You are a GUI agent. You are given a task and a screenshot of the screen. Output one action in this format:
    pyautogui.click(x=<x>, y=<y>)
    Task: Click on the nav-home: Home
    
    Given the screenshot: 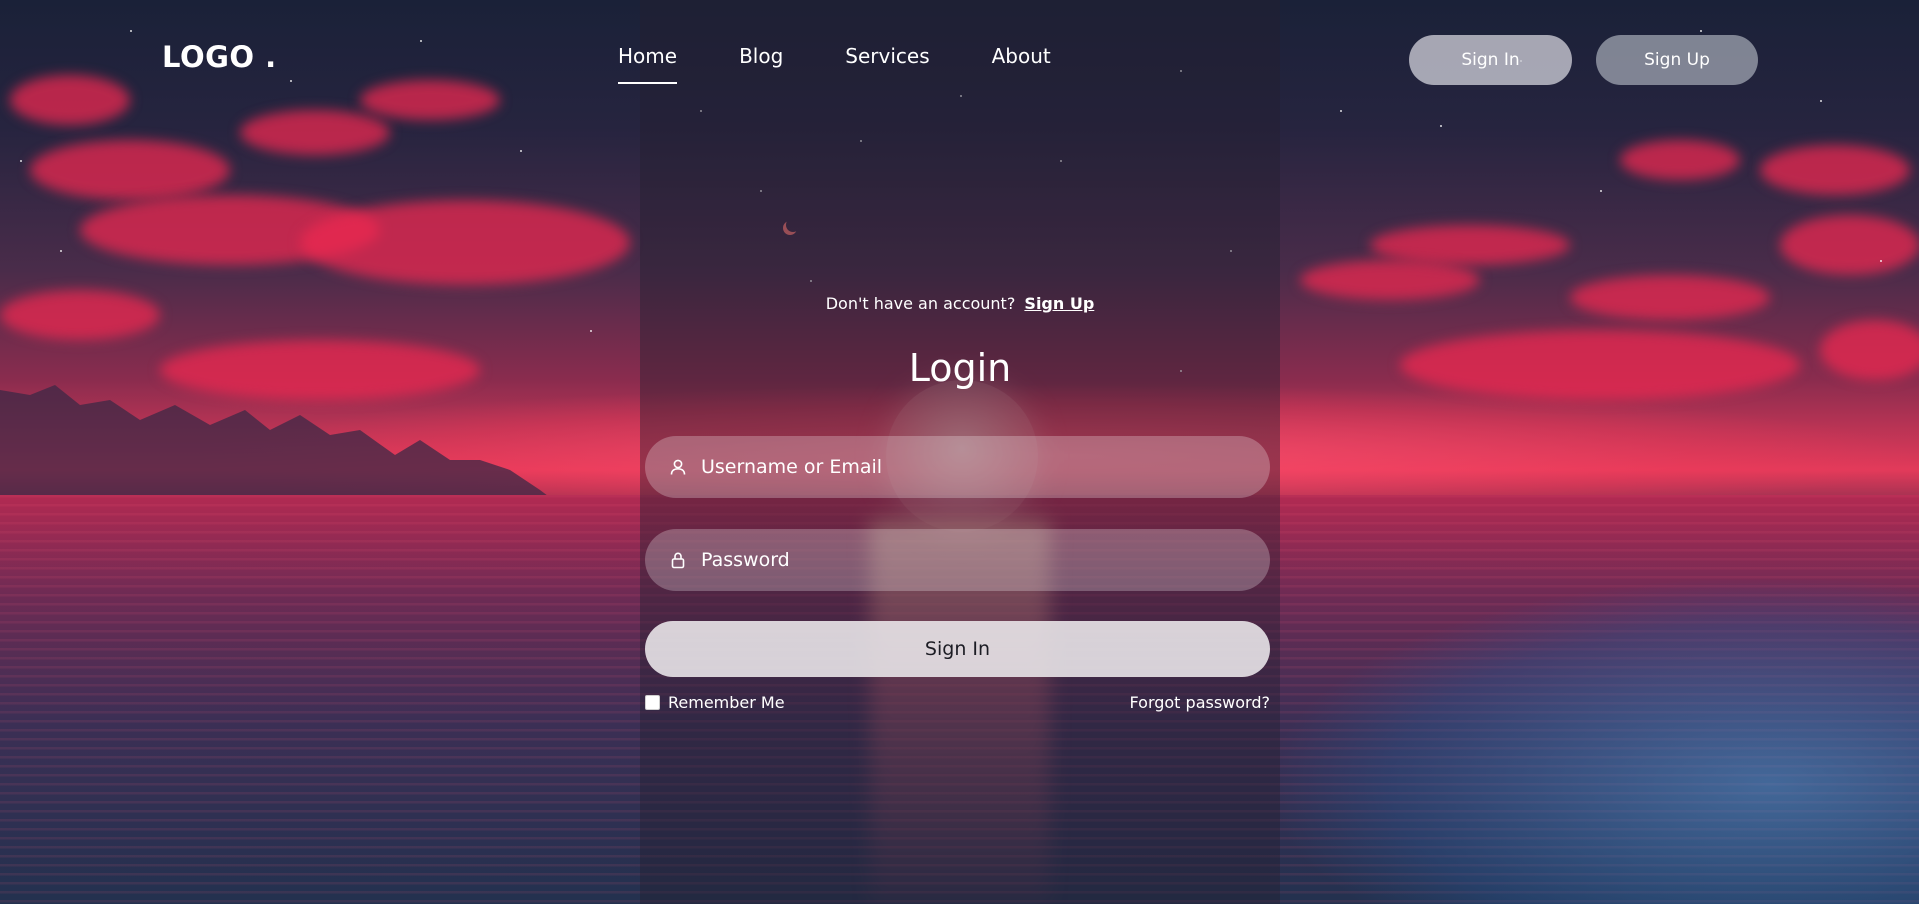 What is the action you would take?
    pyautogui.click(x=648, y=64)
    